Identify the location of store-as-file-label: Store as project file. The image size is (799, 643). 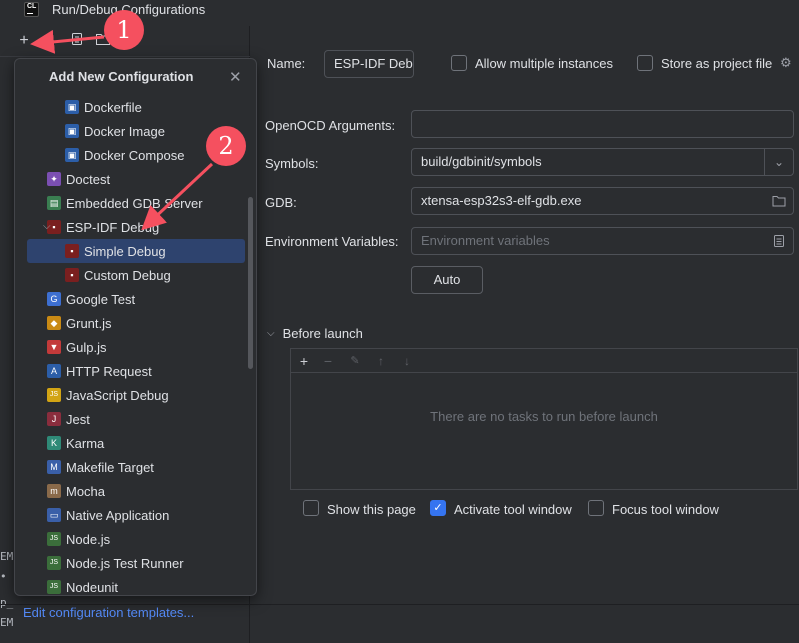
(717, 63).